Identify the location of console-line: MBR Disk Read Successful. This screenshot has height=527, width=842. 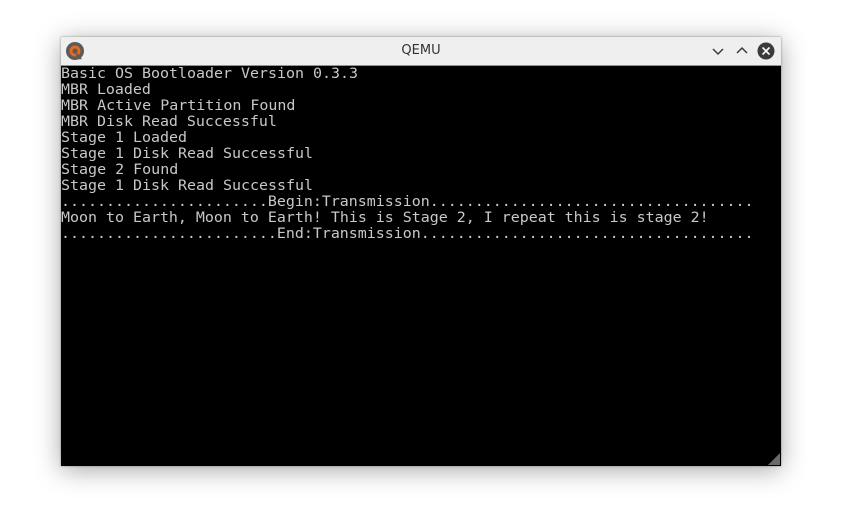
(169, 121).